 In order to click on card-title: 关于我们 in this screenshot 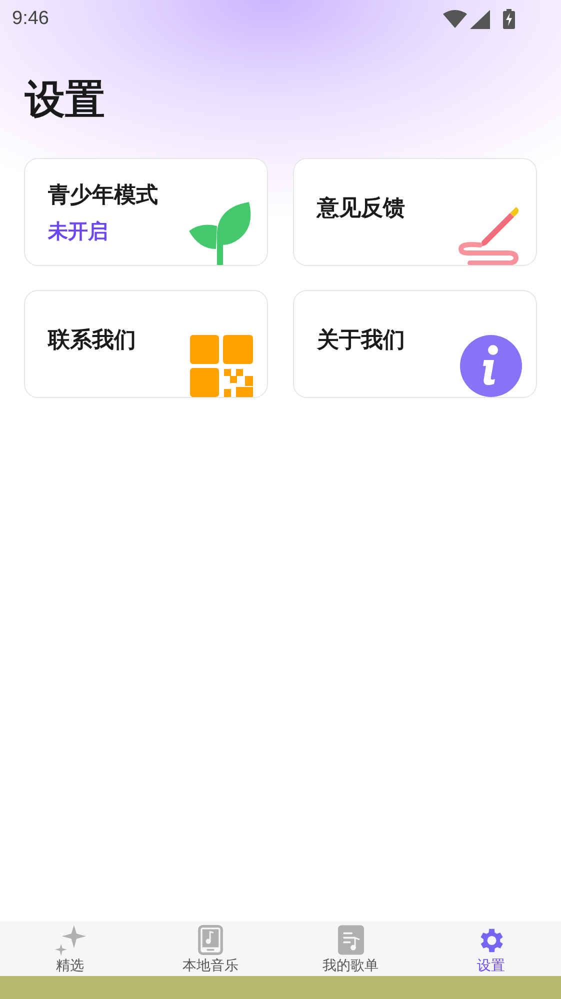, I will do `click(361, 340)`.